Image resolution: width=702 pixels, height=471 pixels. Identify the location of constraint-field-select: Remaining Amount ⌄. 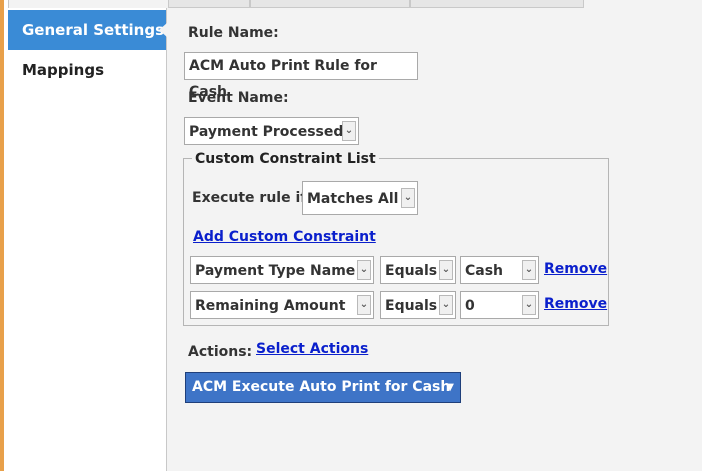
(282, 305).